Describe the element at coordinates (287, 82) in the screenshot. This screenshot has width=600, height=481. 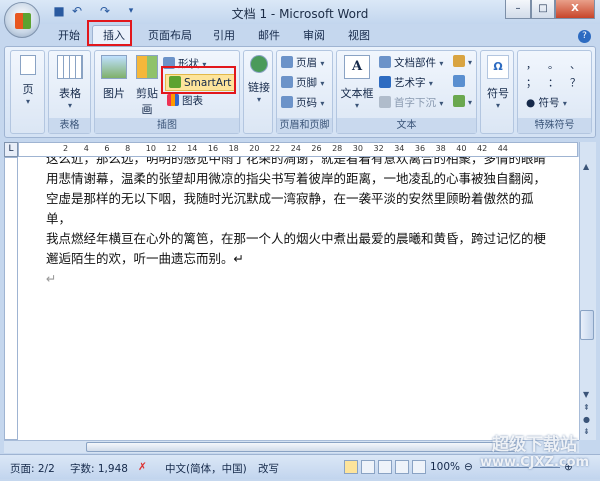
I see `footer-icon` at that location.